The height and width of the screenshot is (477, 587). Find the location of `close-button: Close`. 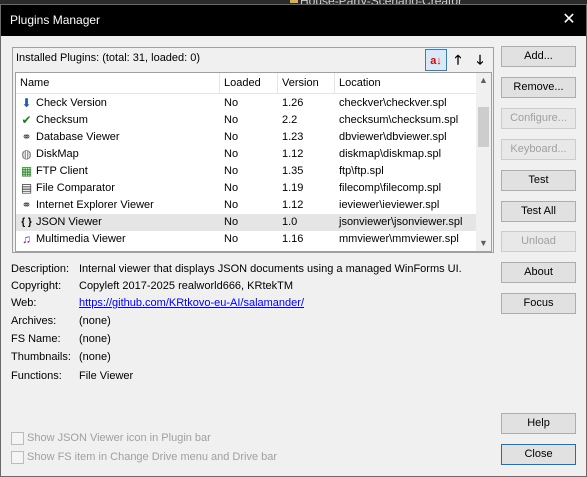

close-button: Close is located at coordinates (538, 454).